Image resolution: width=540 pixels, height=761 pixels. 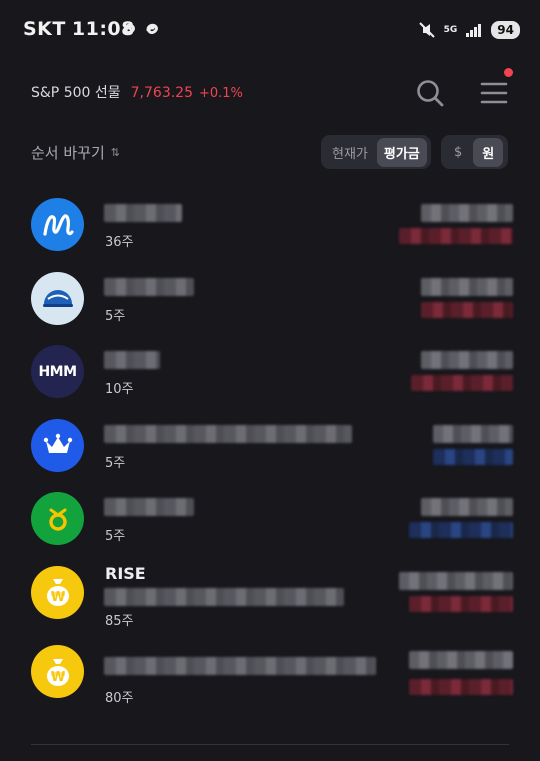 I want to click on index-change: +0.1%, so click(x=220, y=93).